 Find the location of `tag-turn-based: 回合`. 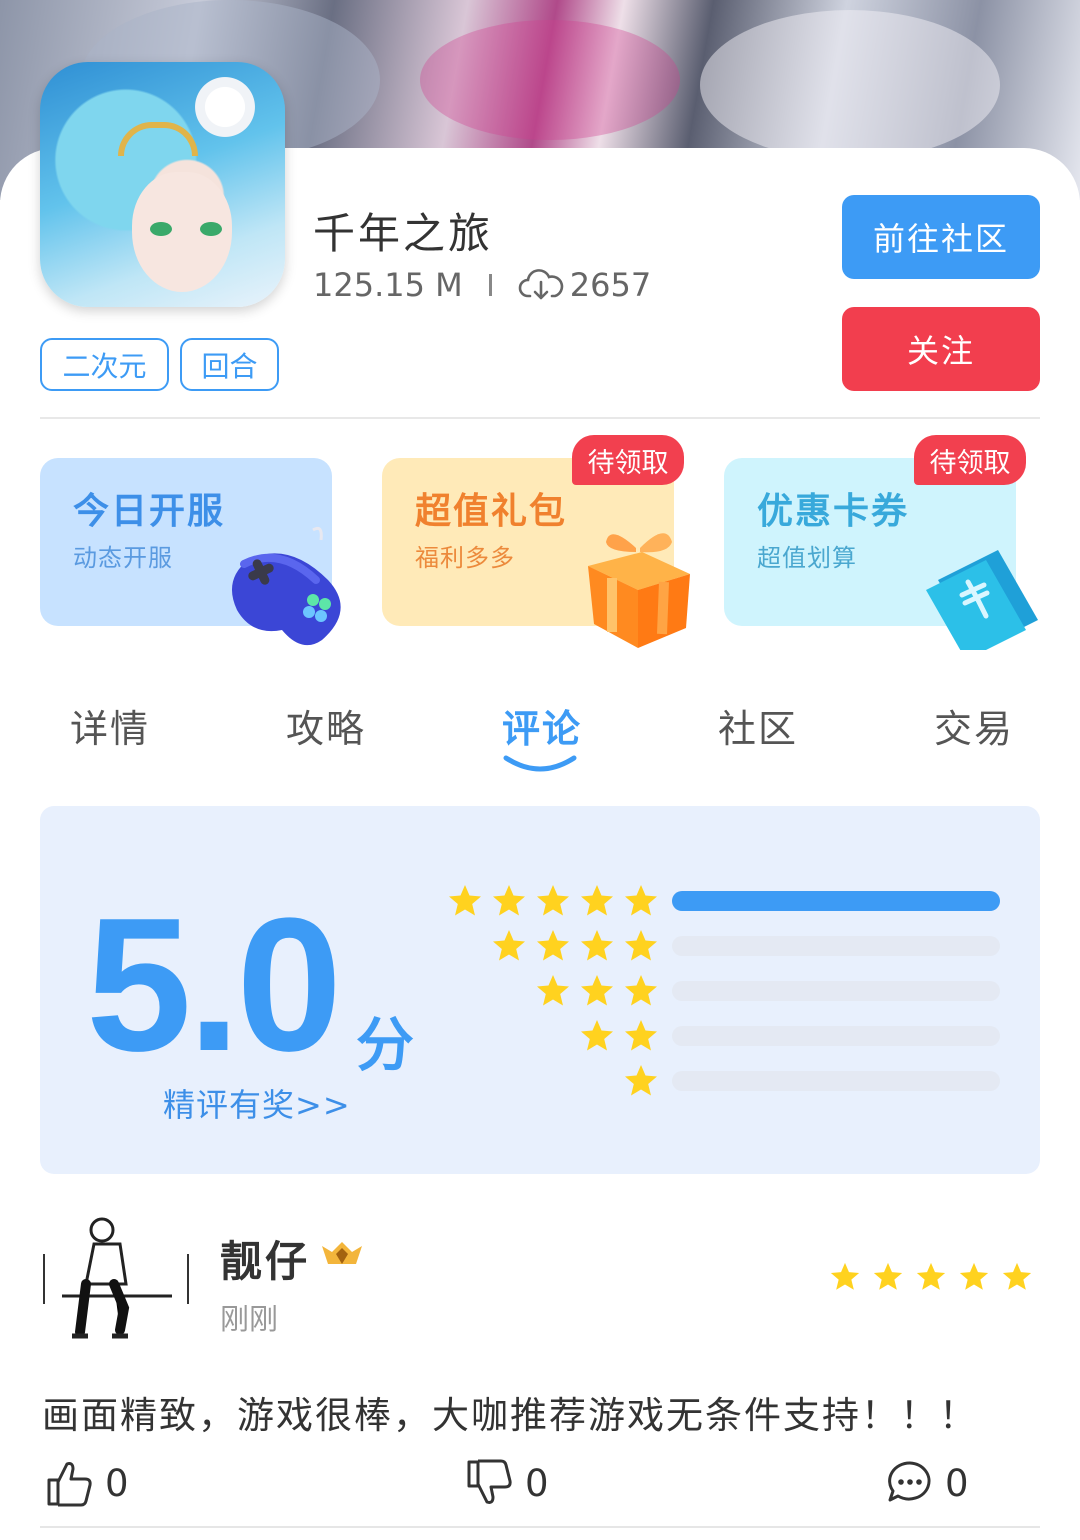

tag-turn-based: 回合 is located at coordinates (229, 364).